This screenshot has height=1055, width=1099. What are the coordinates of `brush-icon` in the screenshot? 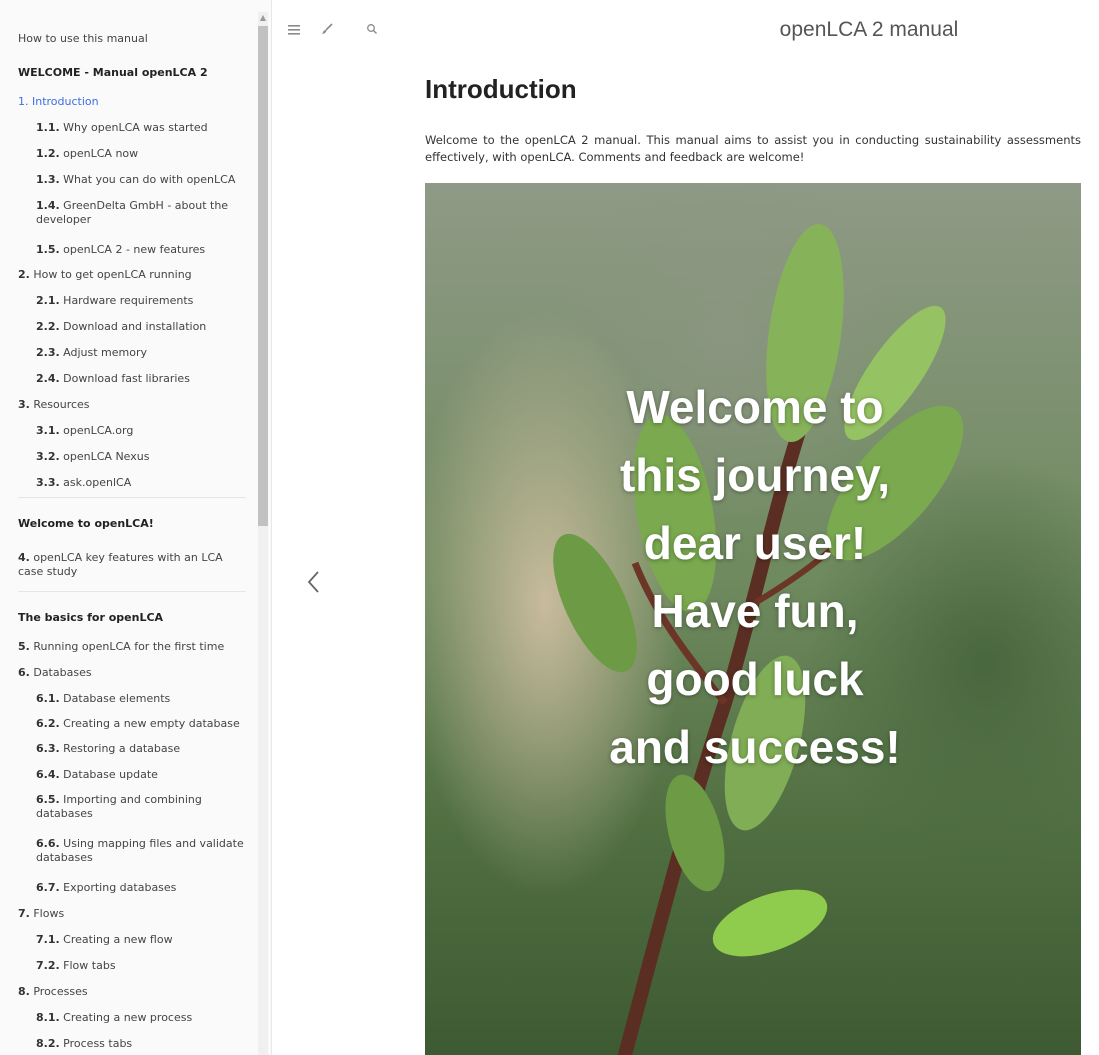 It's located at (327, 32).